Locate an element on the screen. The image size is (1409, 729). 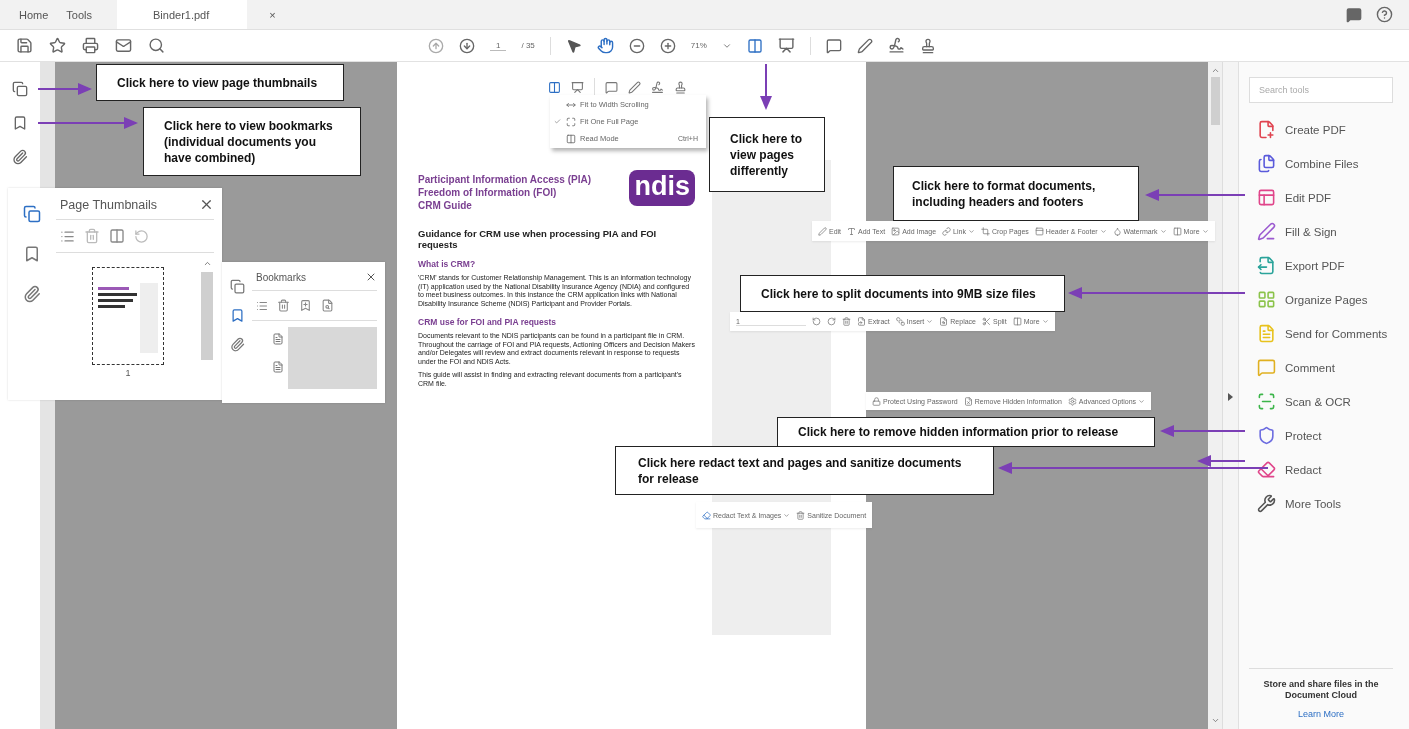
tool-item: More Tools is located at coordinates (1325, 503).